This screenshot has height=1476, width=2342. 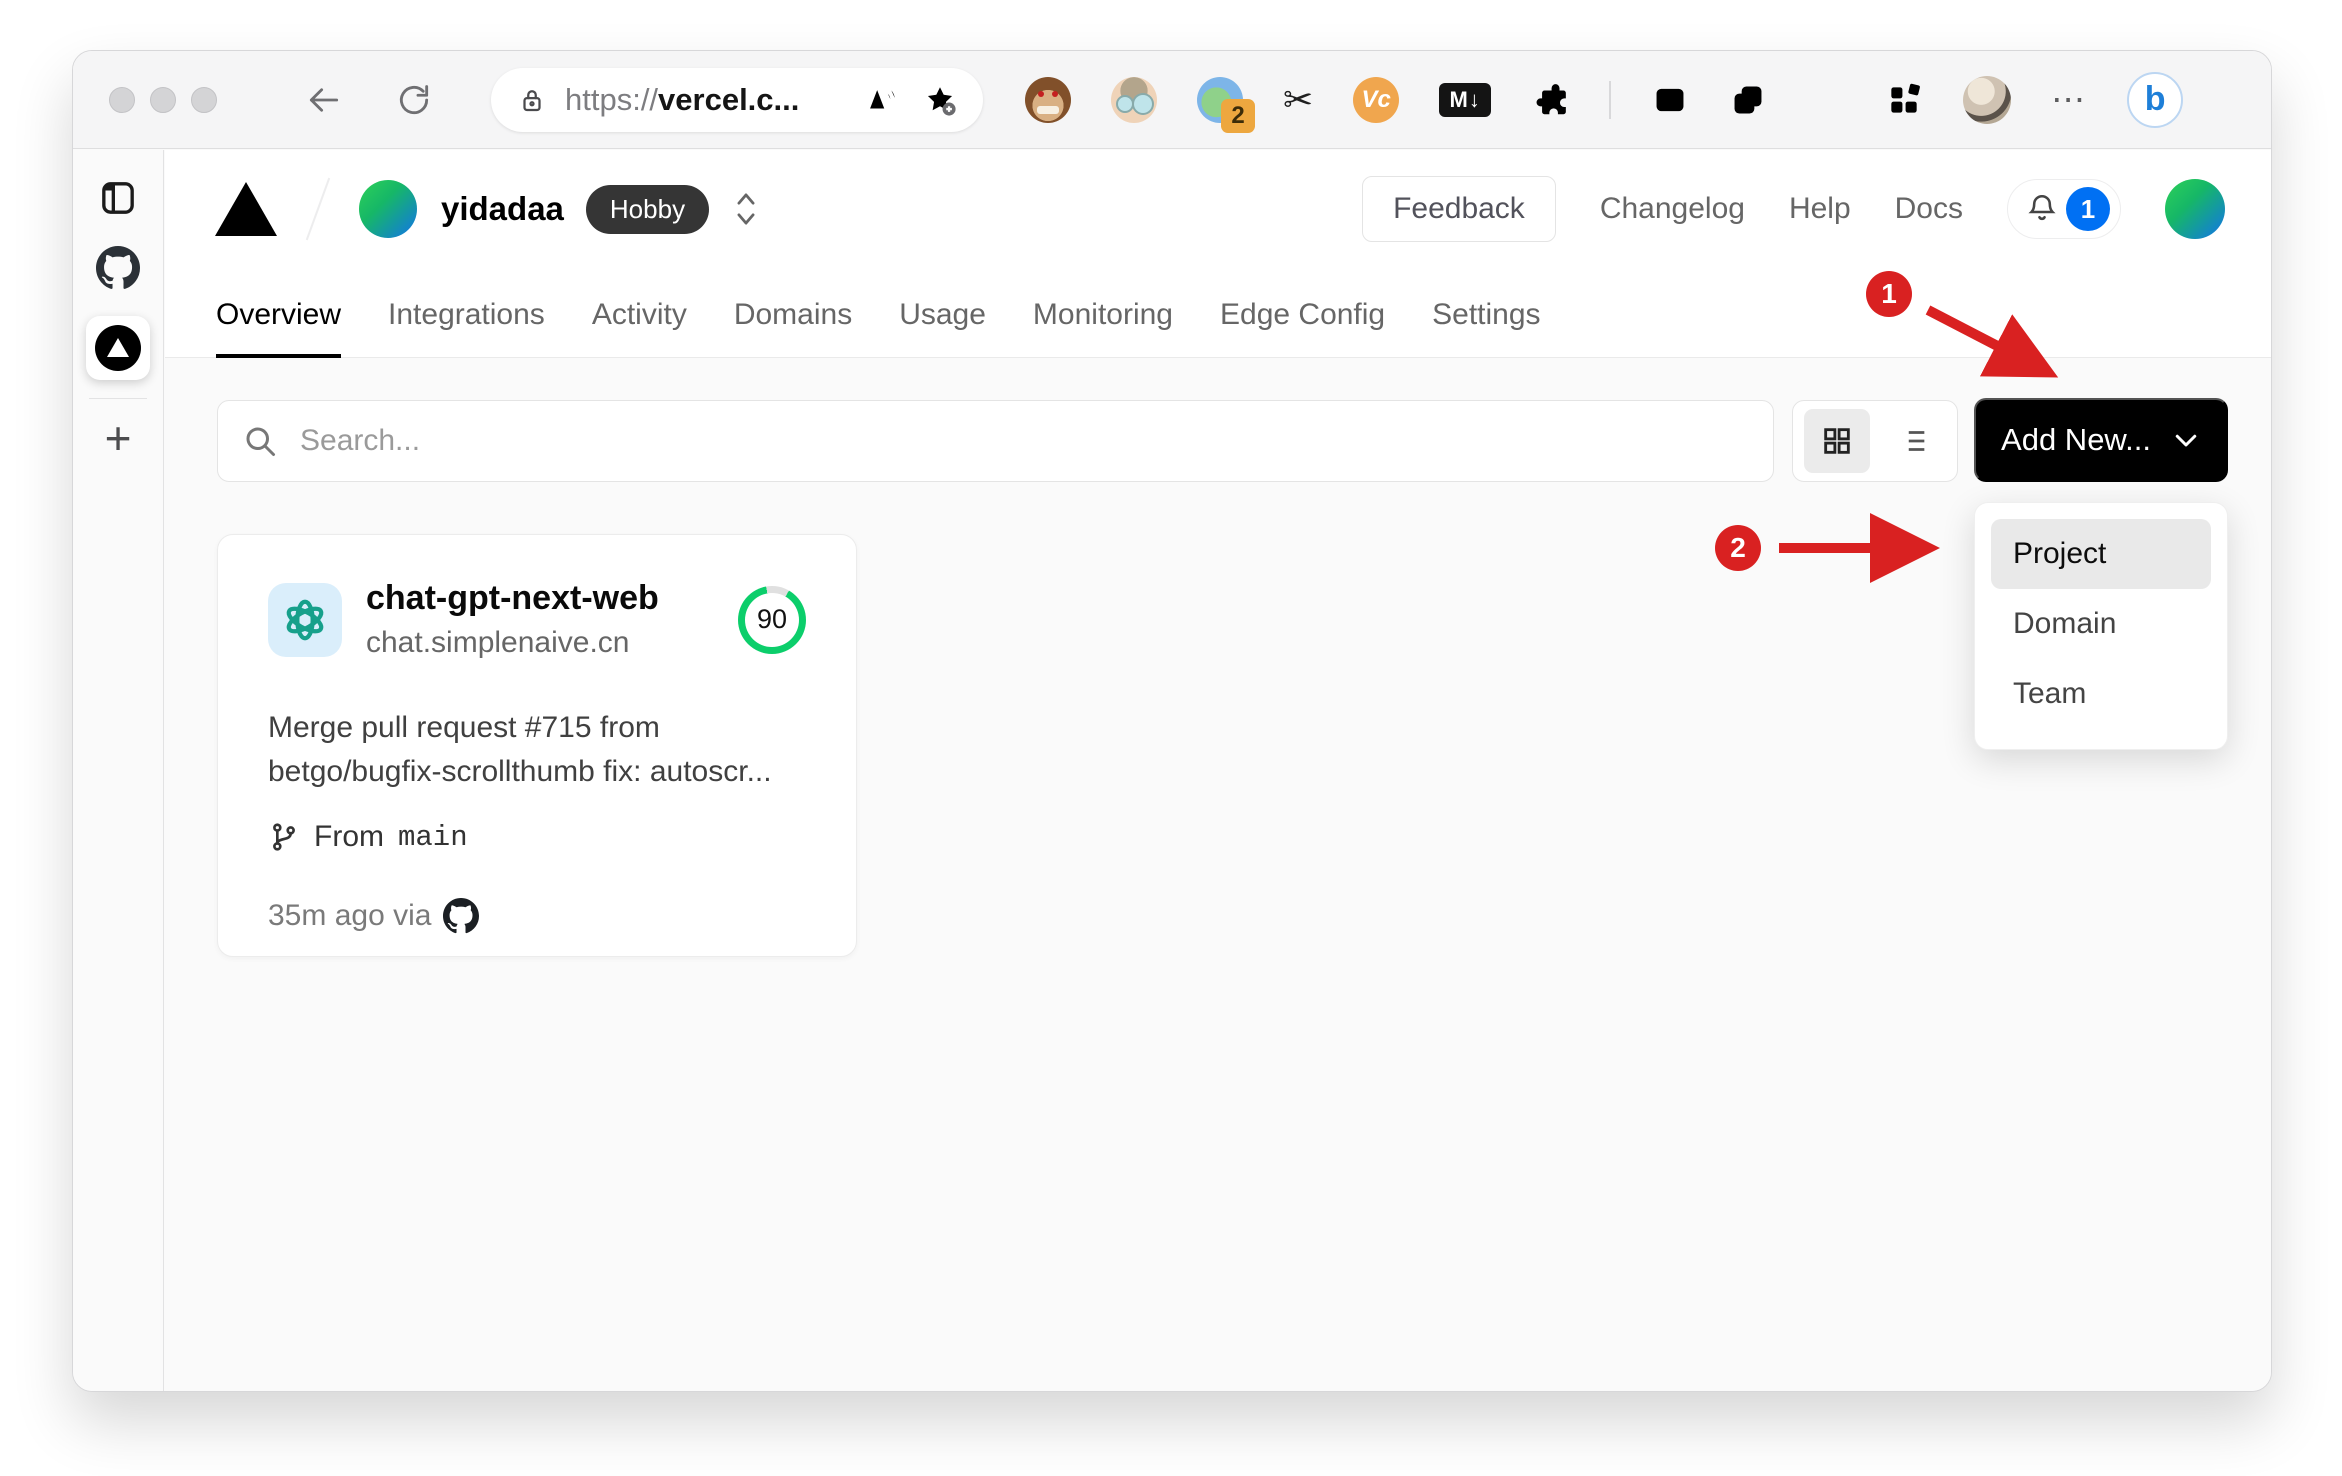 What do you see at coordinates (512, 643) in the screenshot?
I see `project-domain: chat.simplenaive.cn` at bounding box center [512, 643].